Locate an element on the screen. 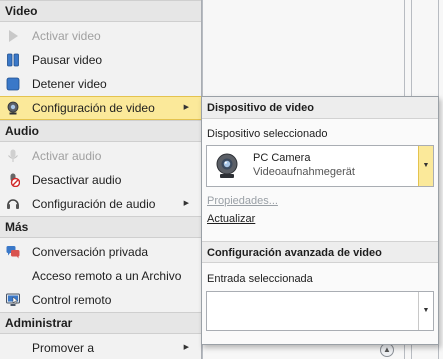 This screenshot has width=443, height=359. menu-item-label: Configuración de video is located at coordinates (93, 108).